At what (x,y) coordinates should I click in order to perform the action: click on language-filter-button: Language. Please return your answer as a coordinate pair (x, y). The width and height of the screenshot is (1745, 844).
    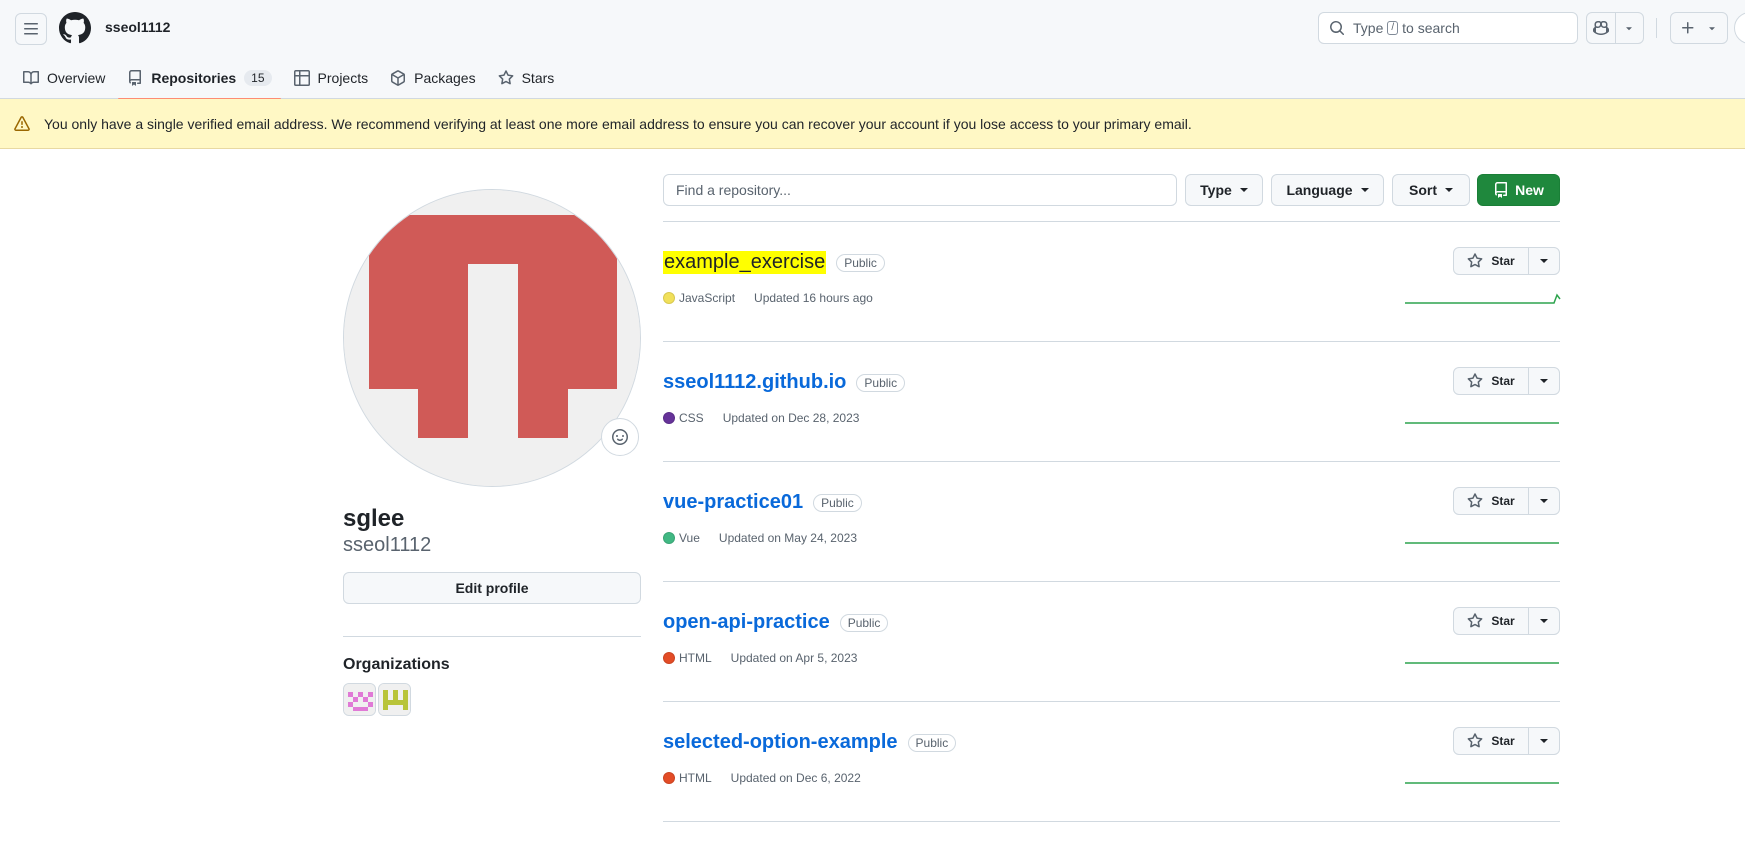
    Looking at the image, I should click on (1327, 190).